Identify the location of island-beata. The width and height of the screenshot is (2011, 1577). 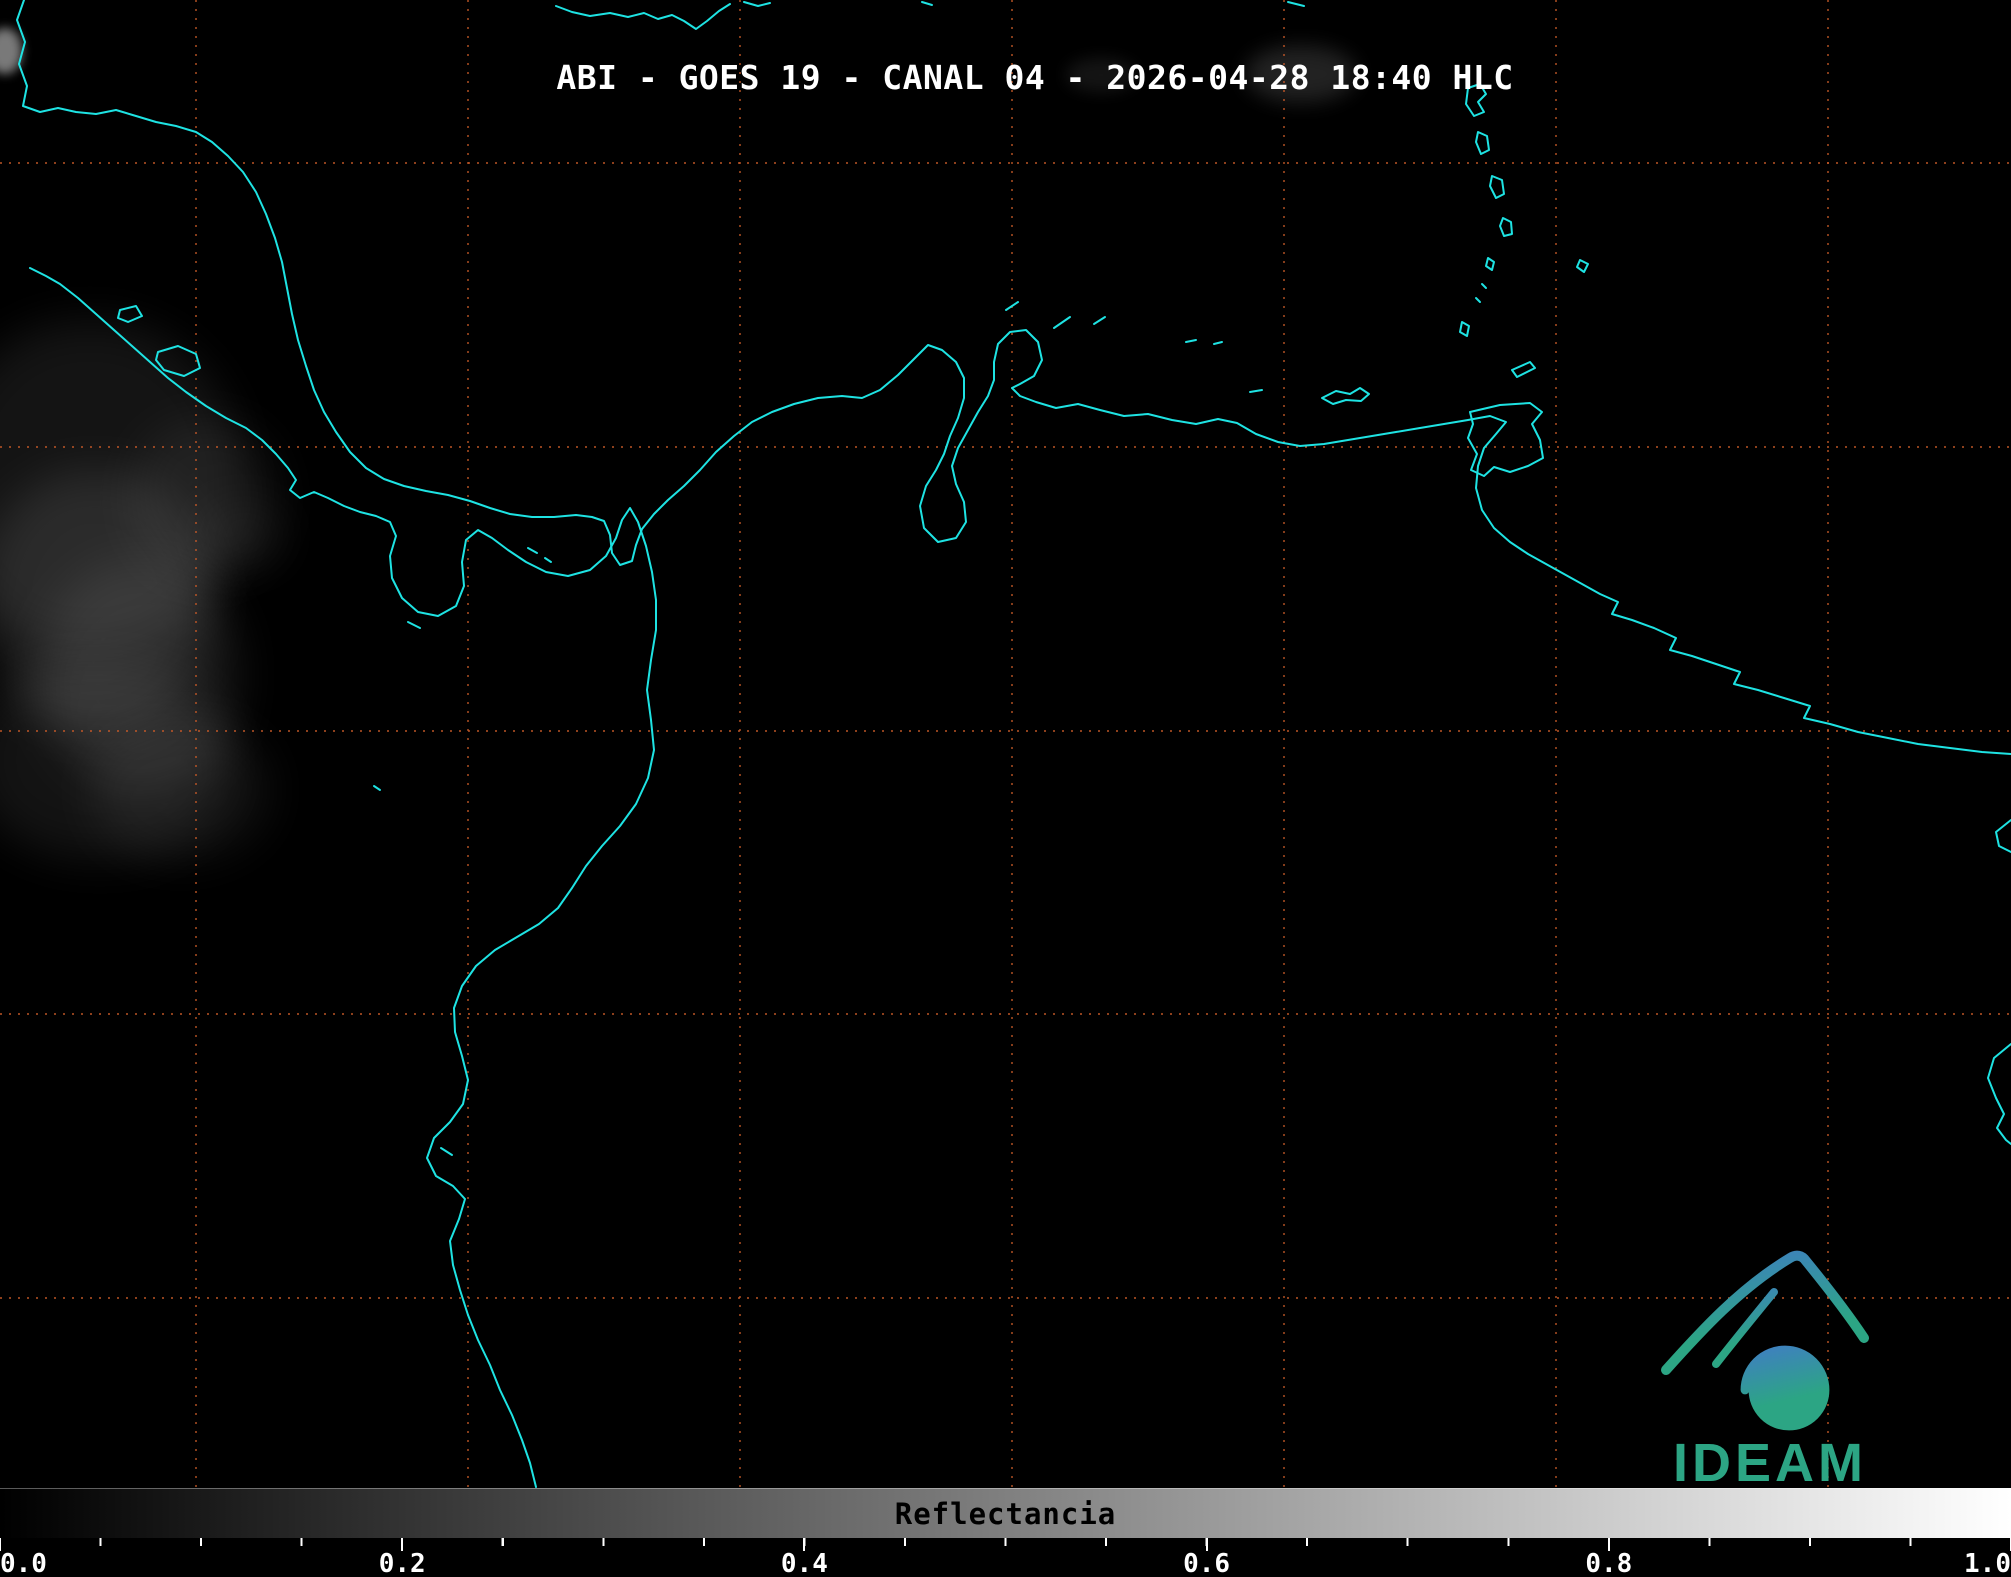
(927, 3).